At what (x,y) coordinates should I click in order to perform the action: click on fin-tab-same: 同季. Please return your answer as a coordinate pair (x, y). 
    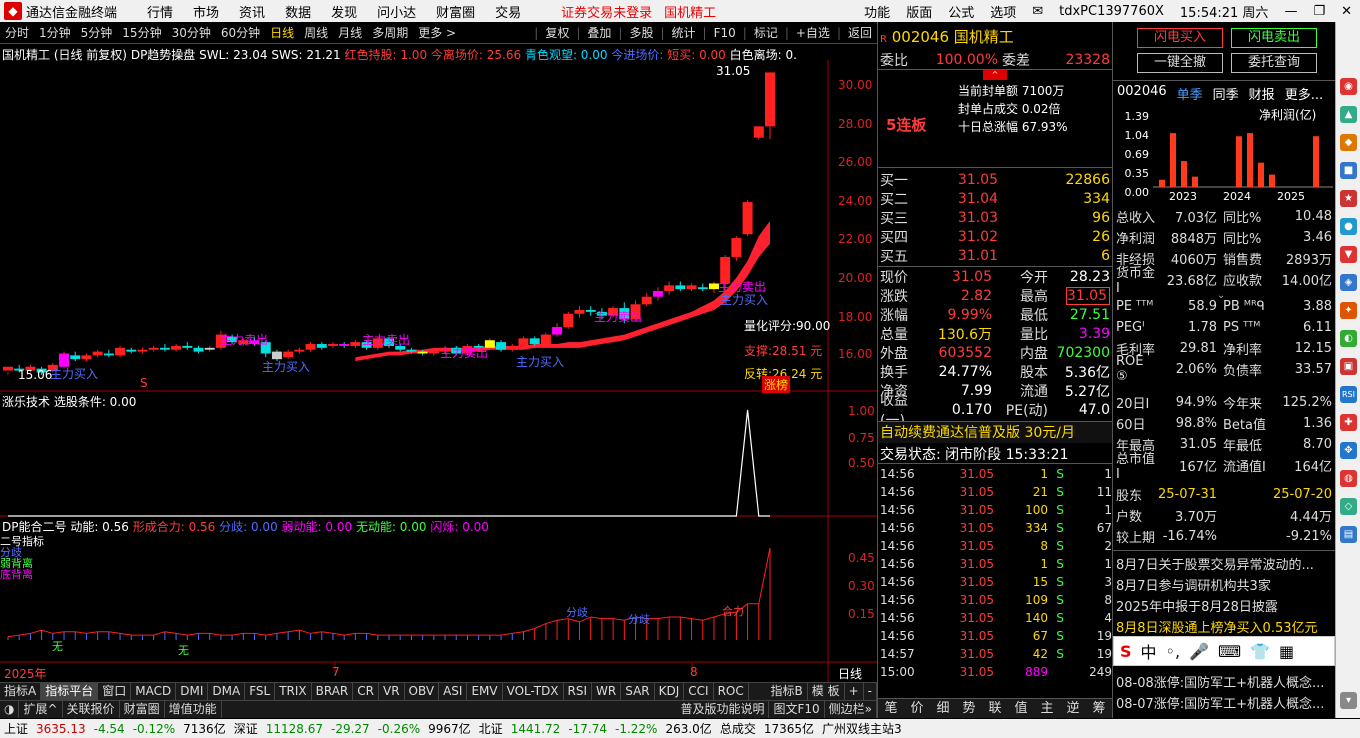
    Looking at the image, I should click on (1226, 93).